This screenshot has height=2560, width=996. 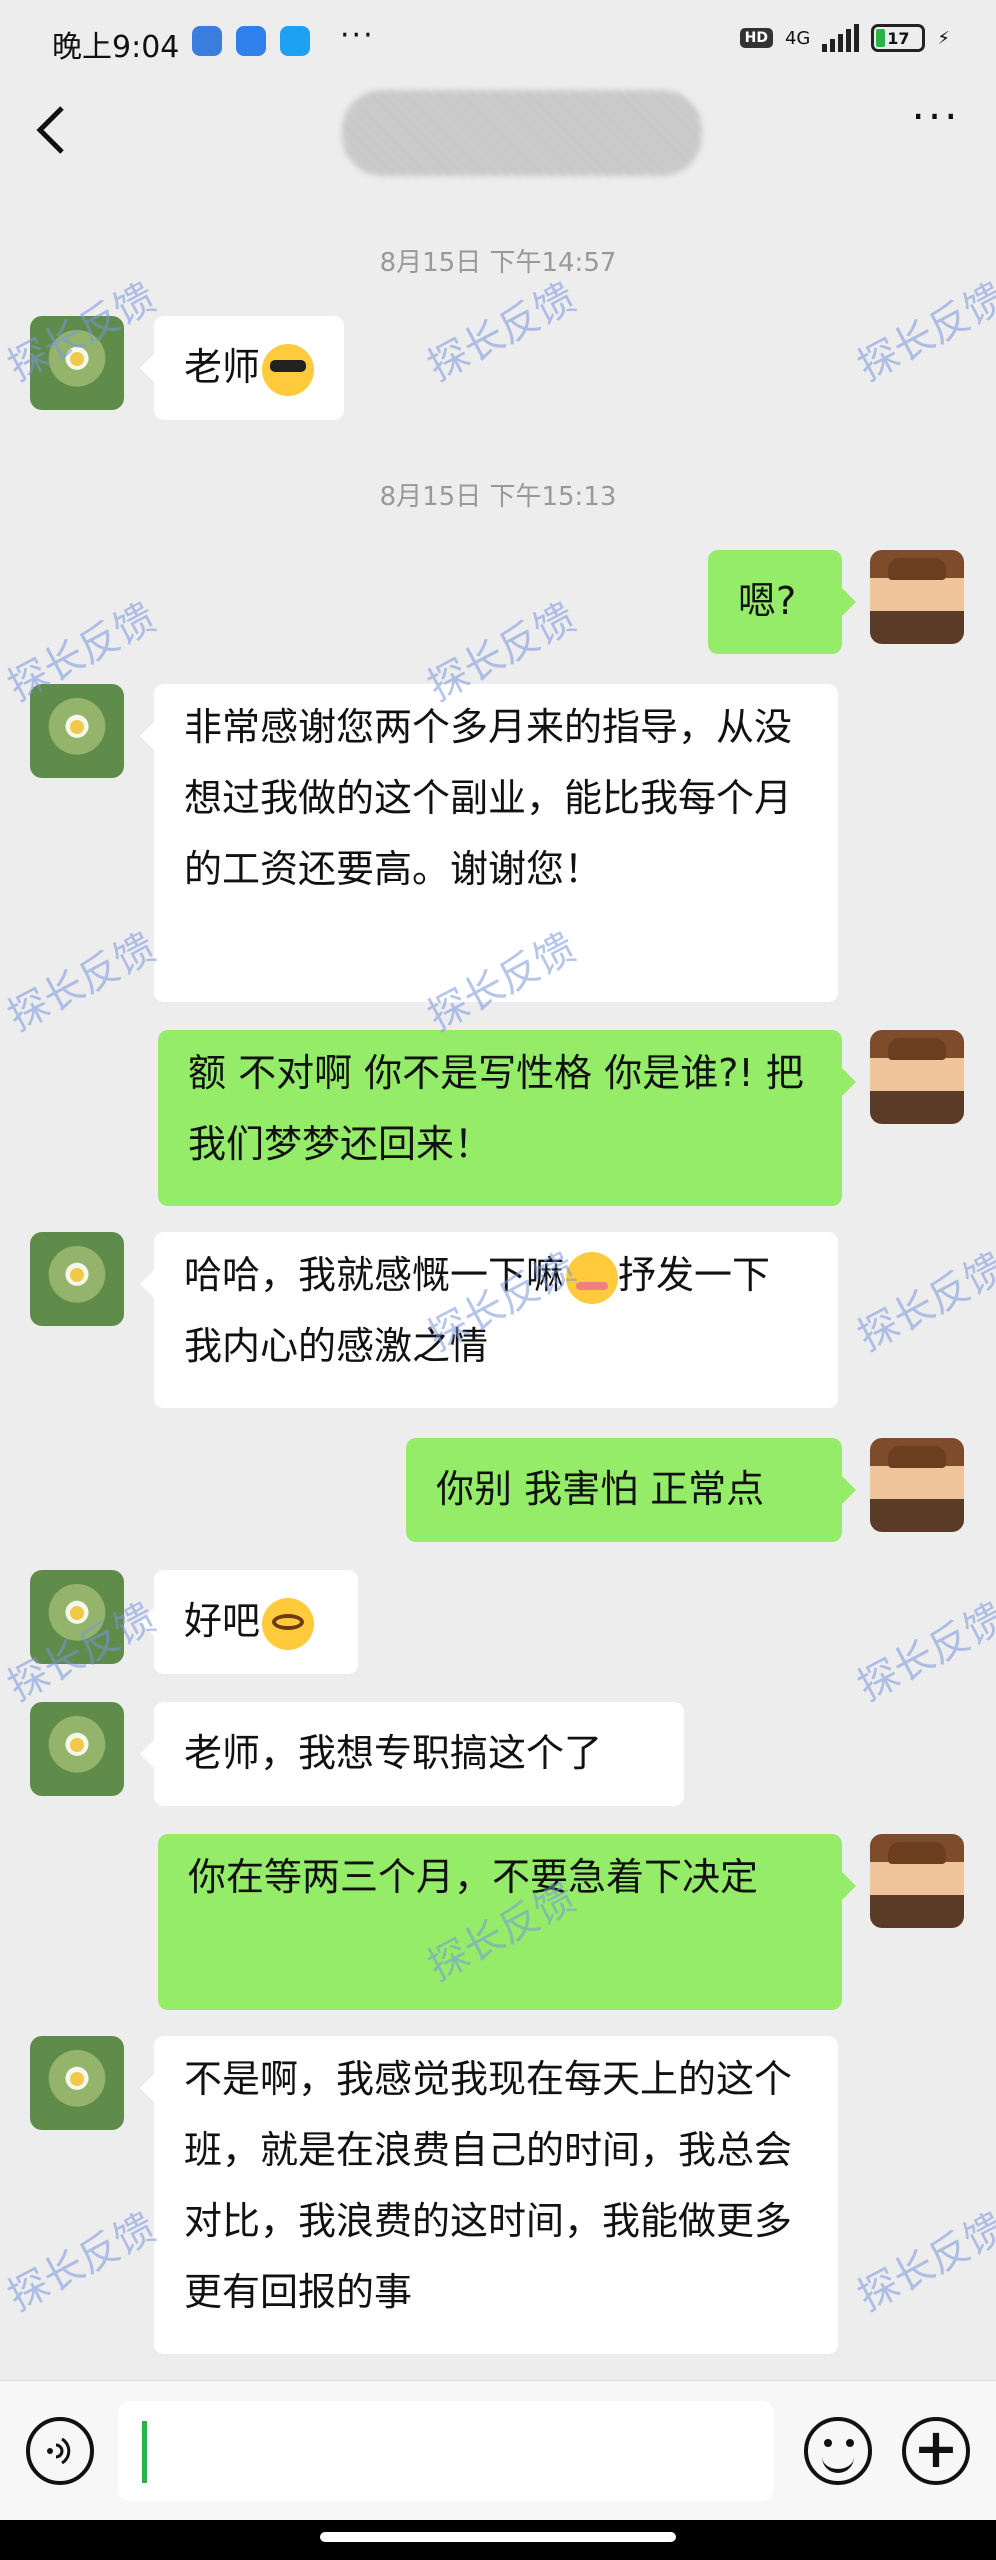 I want to click on blushing-face-icon, so click(x=592, y=1277).